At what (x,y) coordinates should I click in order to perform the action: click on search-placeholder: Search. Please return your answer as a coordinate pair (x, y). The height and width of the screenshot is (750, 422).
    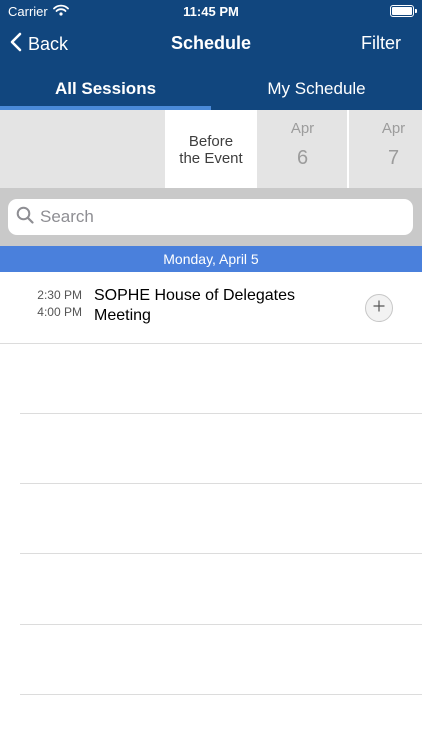
    Looking at the image, I should click on (67, 216).